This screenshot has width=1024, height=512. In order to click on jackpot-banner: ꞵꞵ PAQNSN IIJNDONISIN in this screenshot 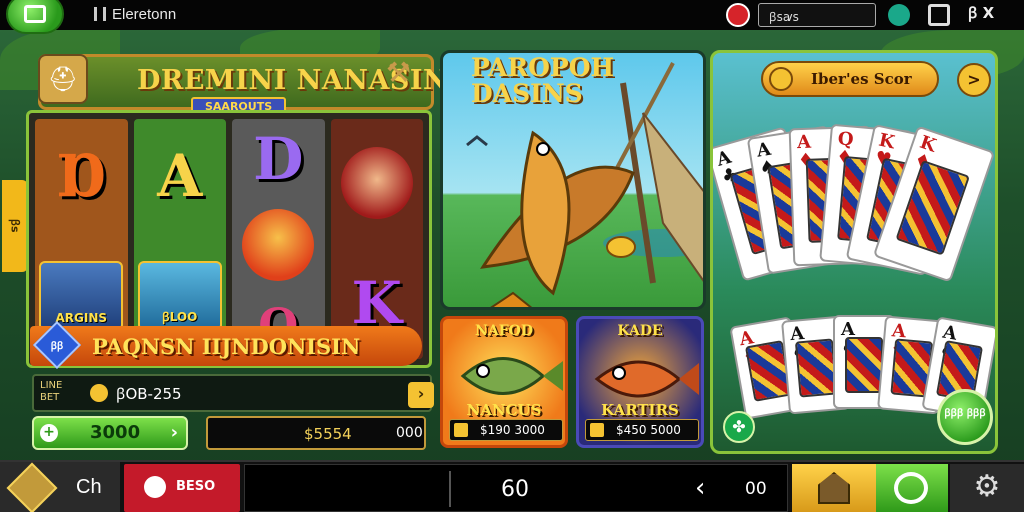, I will do `click(226, 345)`.